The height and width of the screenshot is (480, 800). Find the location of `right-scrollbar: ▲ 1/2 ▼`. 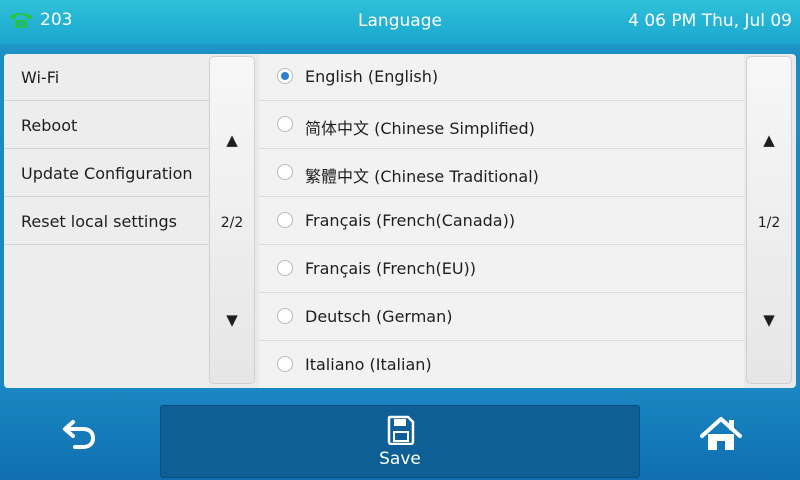

right-scrollbar: ▲ 1/2 ▼ is located at coordinates (769, 220).